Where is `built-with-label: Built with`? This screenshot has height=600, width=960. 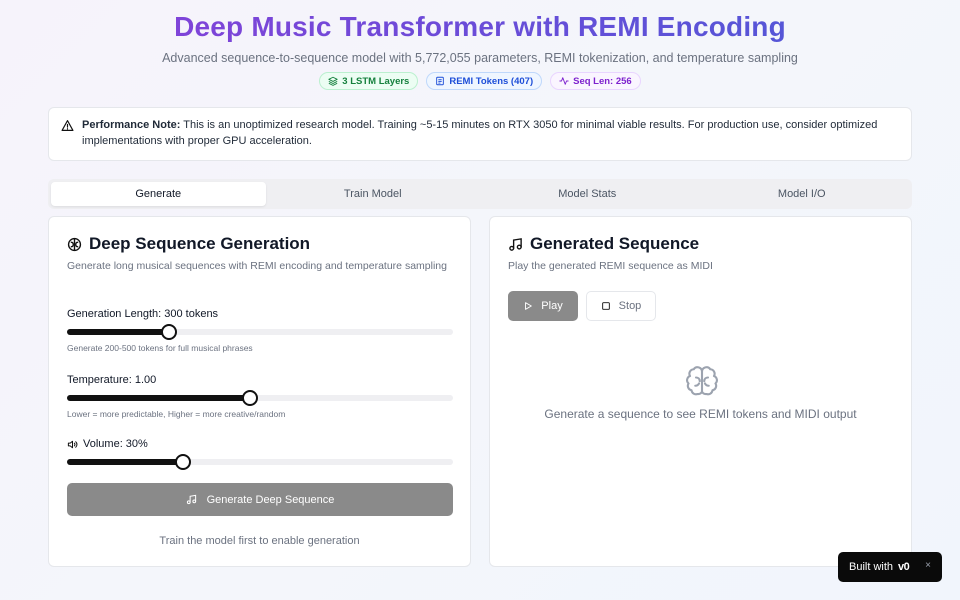 built-with-label: Built with is located at coordinates (871, 567).